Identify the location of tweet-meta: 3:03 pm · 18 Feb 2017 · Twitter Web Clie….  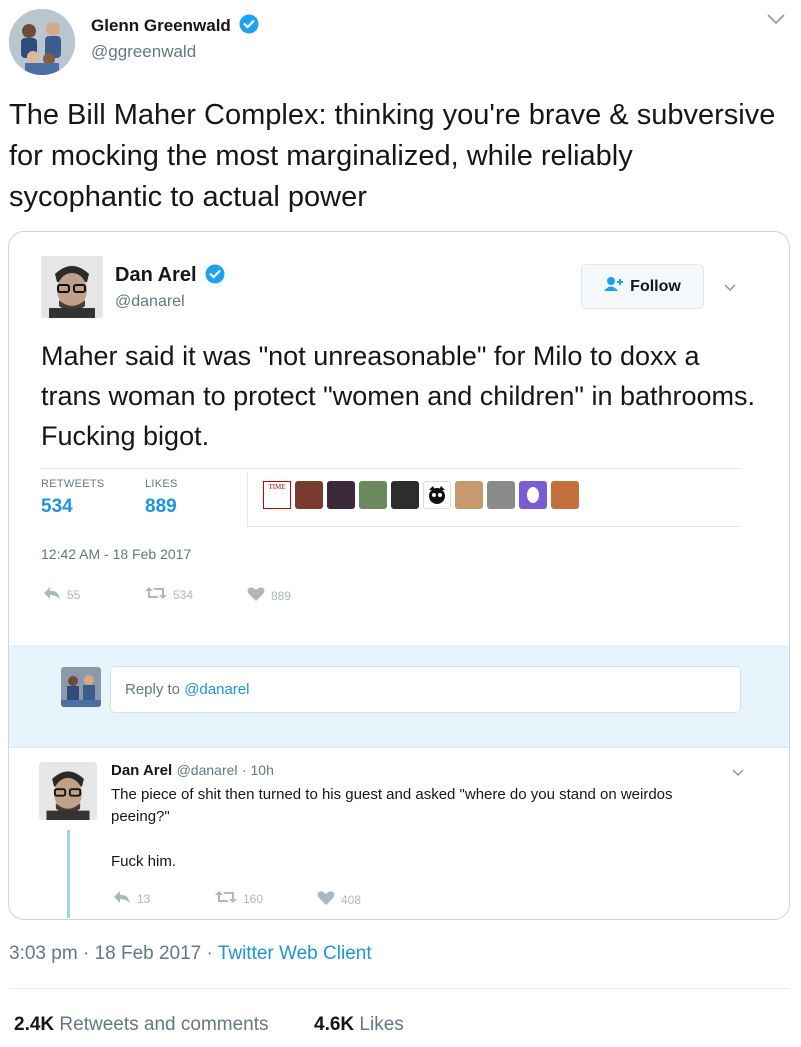
(190, 954).